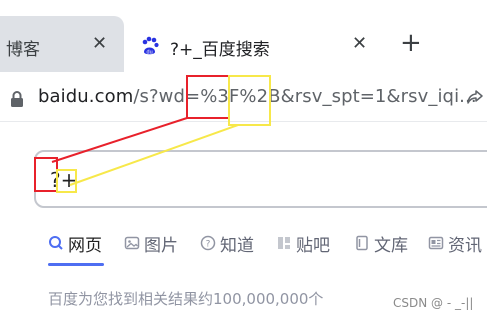 This screenshot has height=322, width=487. I want to click on tab-label: 资讯, so click(465, 245).